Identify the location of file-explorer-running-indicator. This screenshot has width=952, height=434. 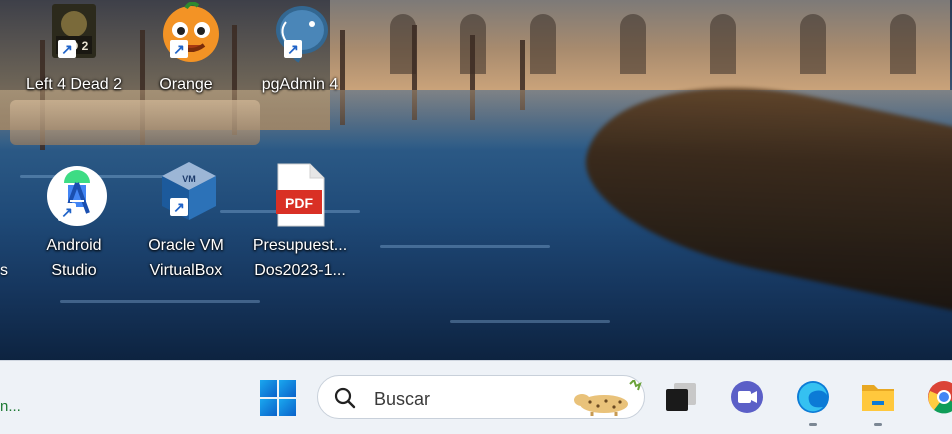
(878, 424).